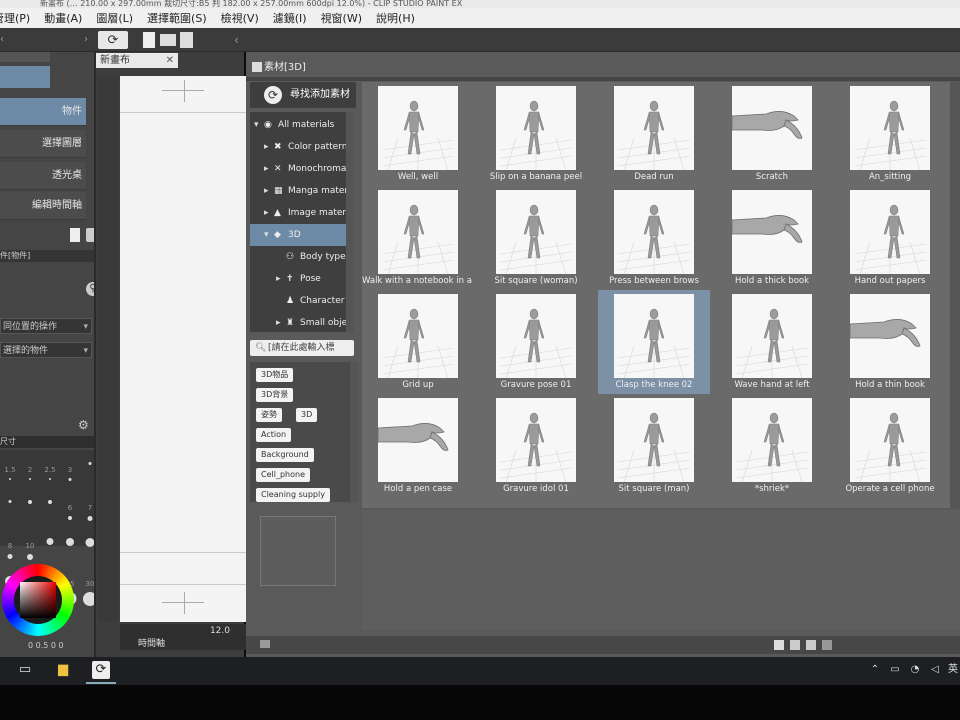 Image resolution: width=960 pixels, height=720 pixels. What do you see at coordinates (46, 350) in the screenshot?
I see `selected-object-select: 選擇的物件` at bounding box center [46, 350].